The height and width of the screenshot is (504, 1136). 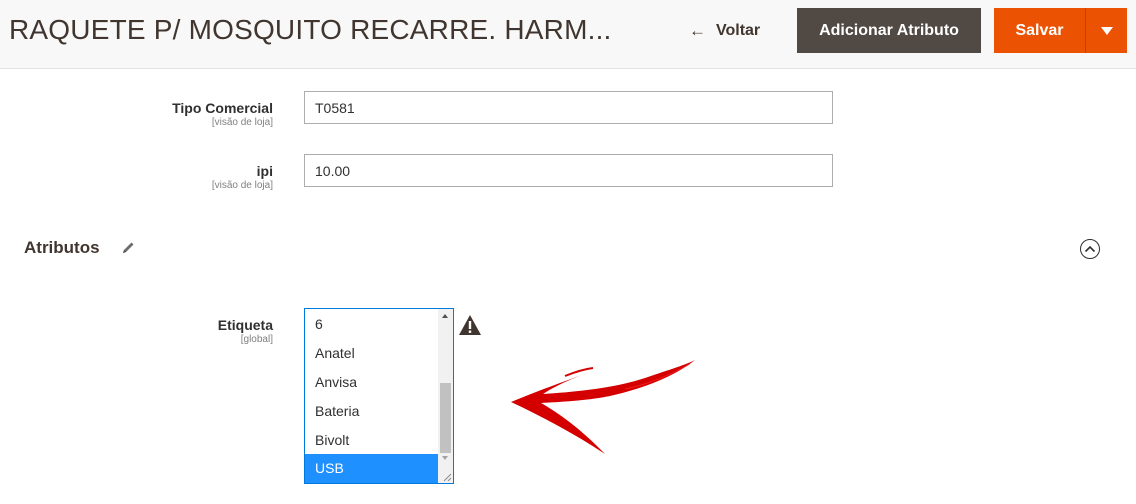 What do you see at coordinates (445, 316) in the screenshot?
I see `scroll-up-arrow-icon` at bounding box center [445, 316].